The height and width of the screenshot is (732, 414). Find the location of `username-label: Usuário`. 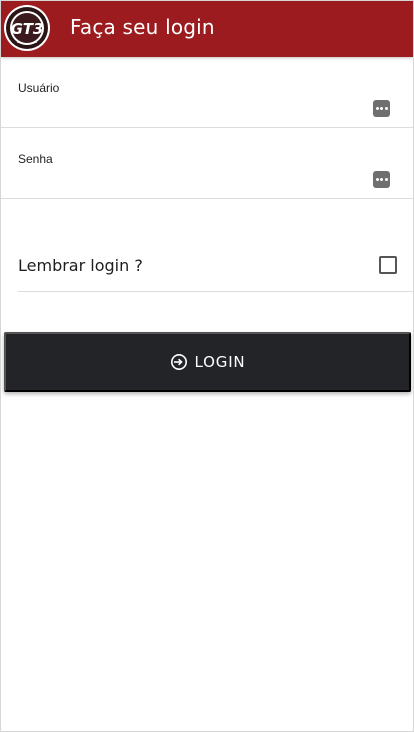

username-label: Usuário is located at coordinates (39, 88).